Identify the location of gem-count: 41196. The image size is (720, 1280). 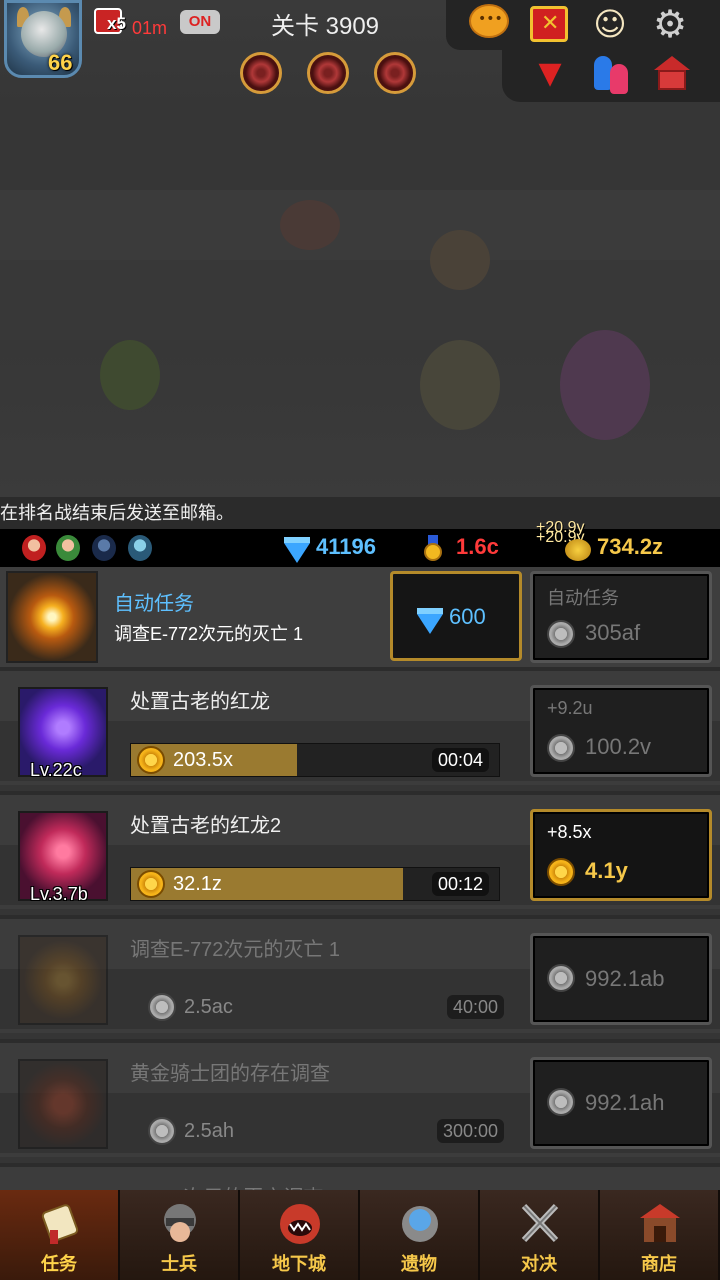
(346, 546).